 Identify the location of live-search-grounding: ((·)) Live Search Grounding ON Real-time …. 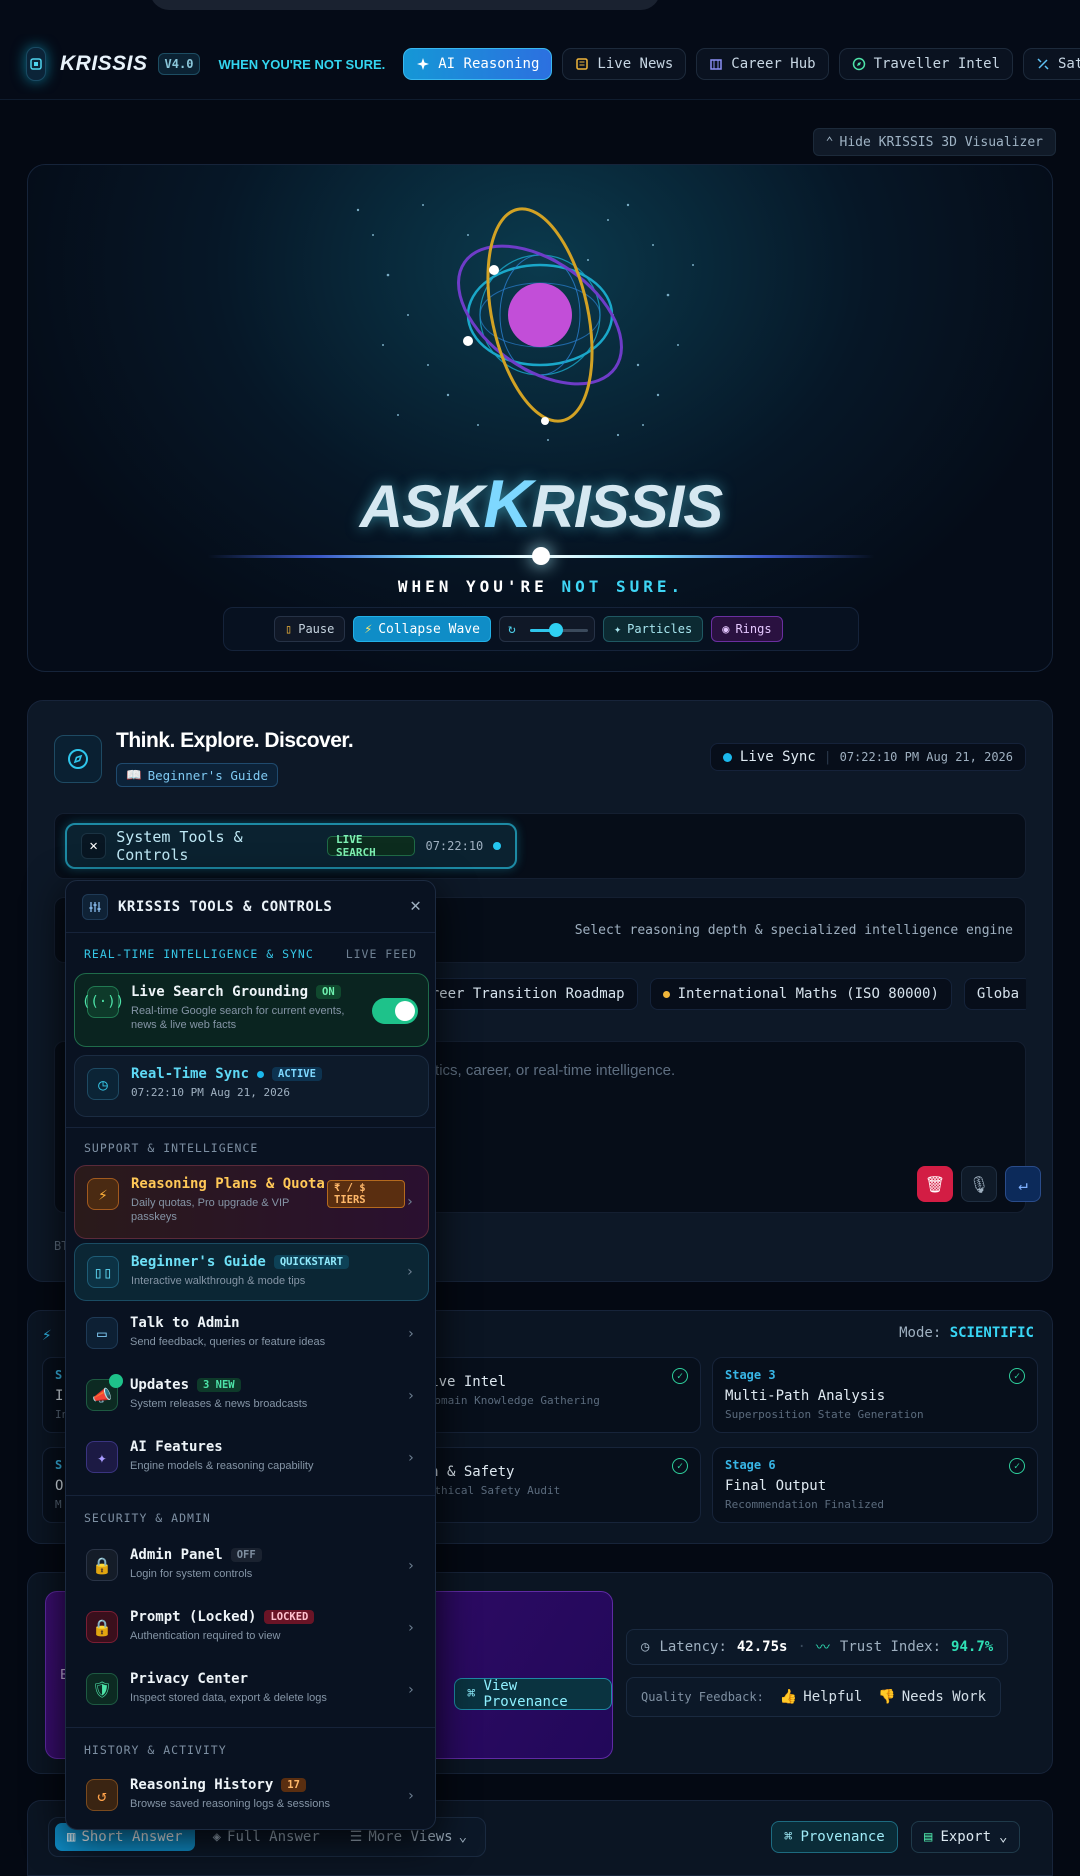
(251, 1010).